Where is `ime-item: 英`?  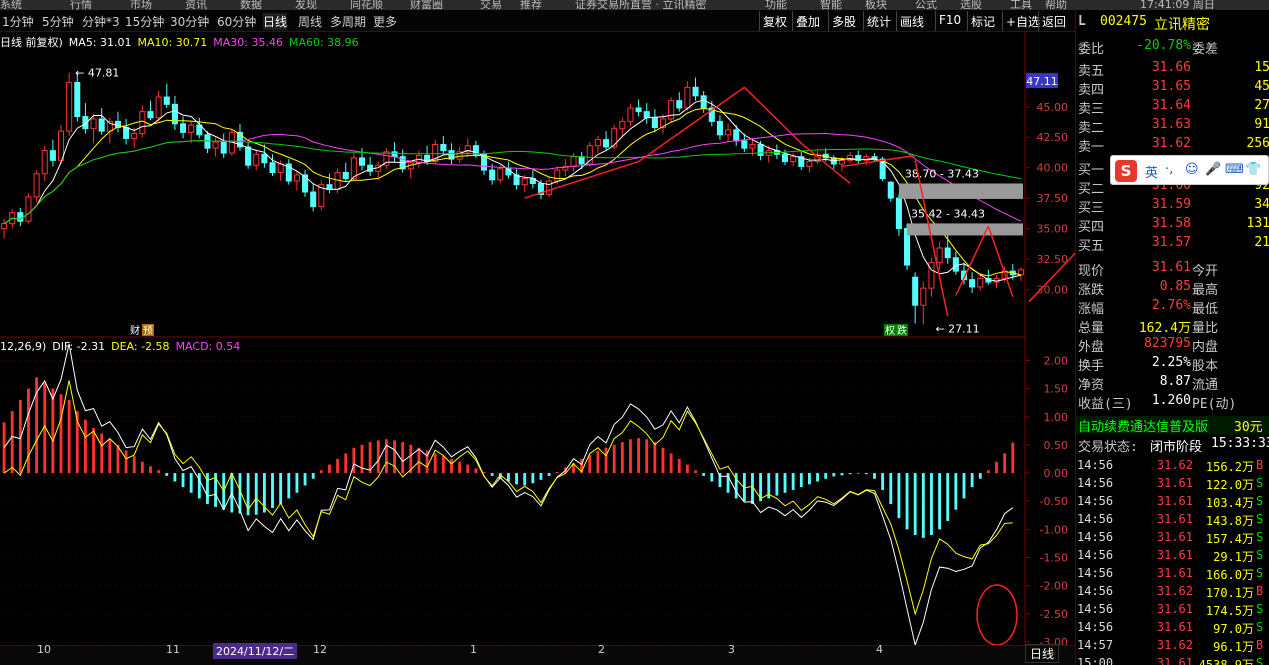
ime-item: 英 is located at coordinates (1151, 171).